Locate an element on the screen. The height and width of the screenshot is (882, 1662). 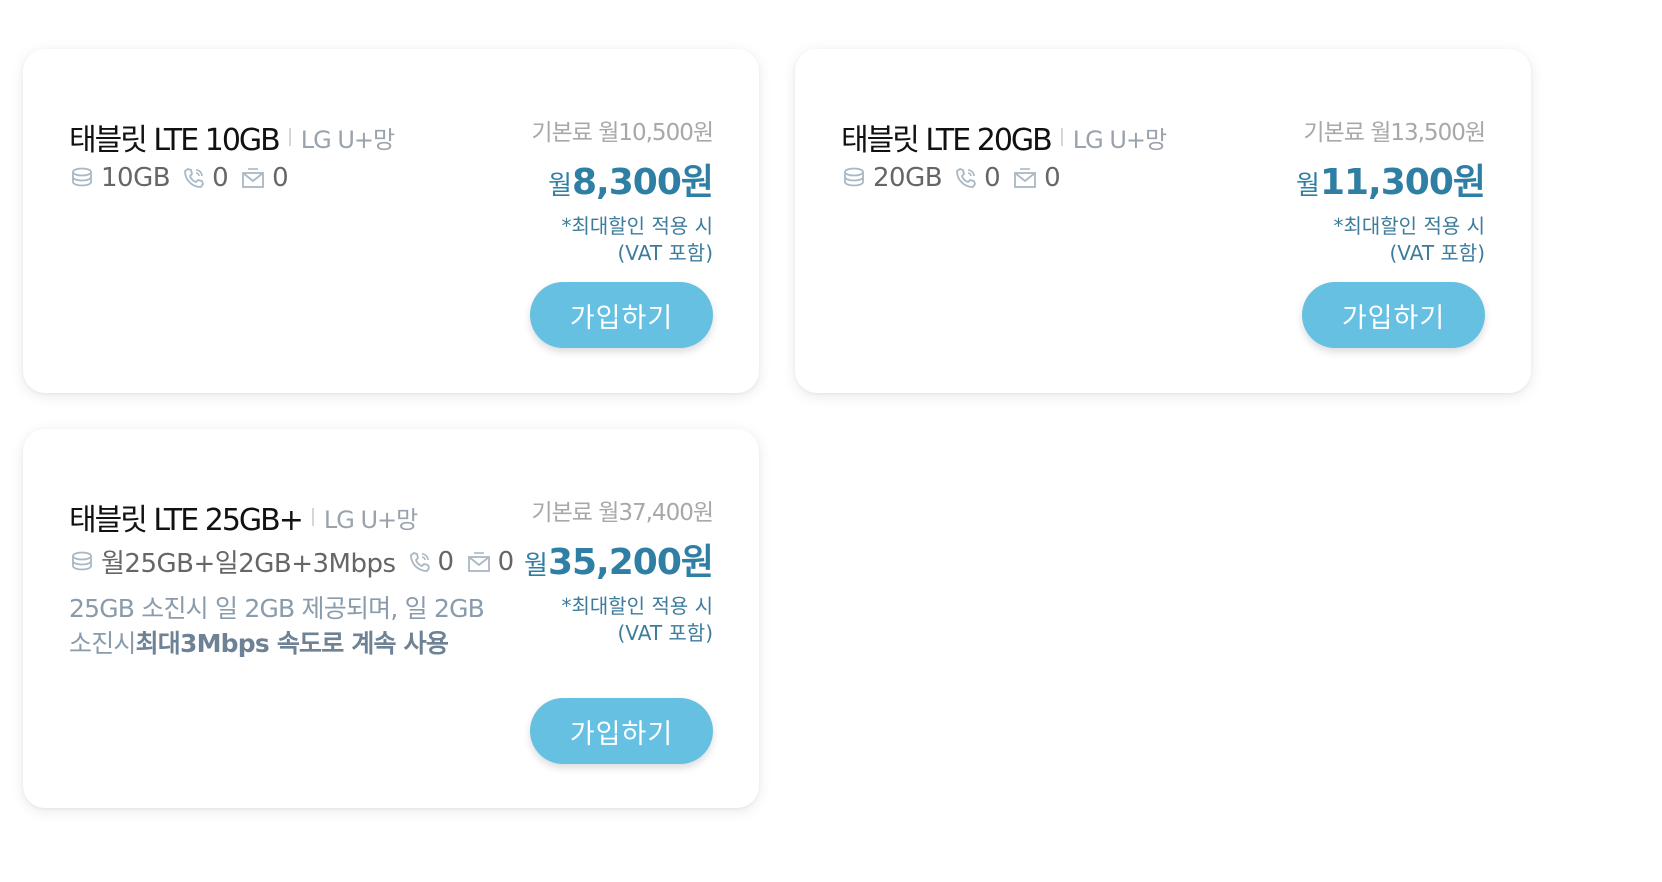
base-price: 기본료 월10,500원 is located at coordinates (622, 133).